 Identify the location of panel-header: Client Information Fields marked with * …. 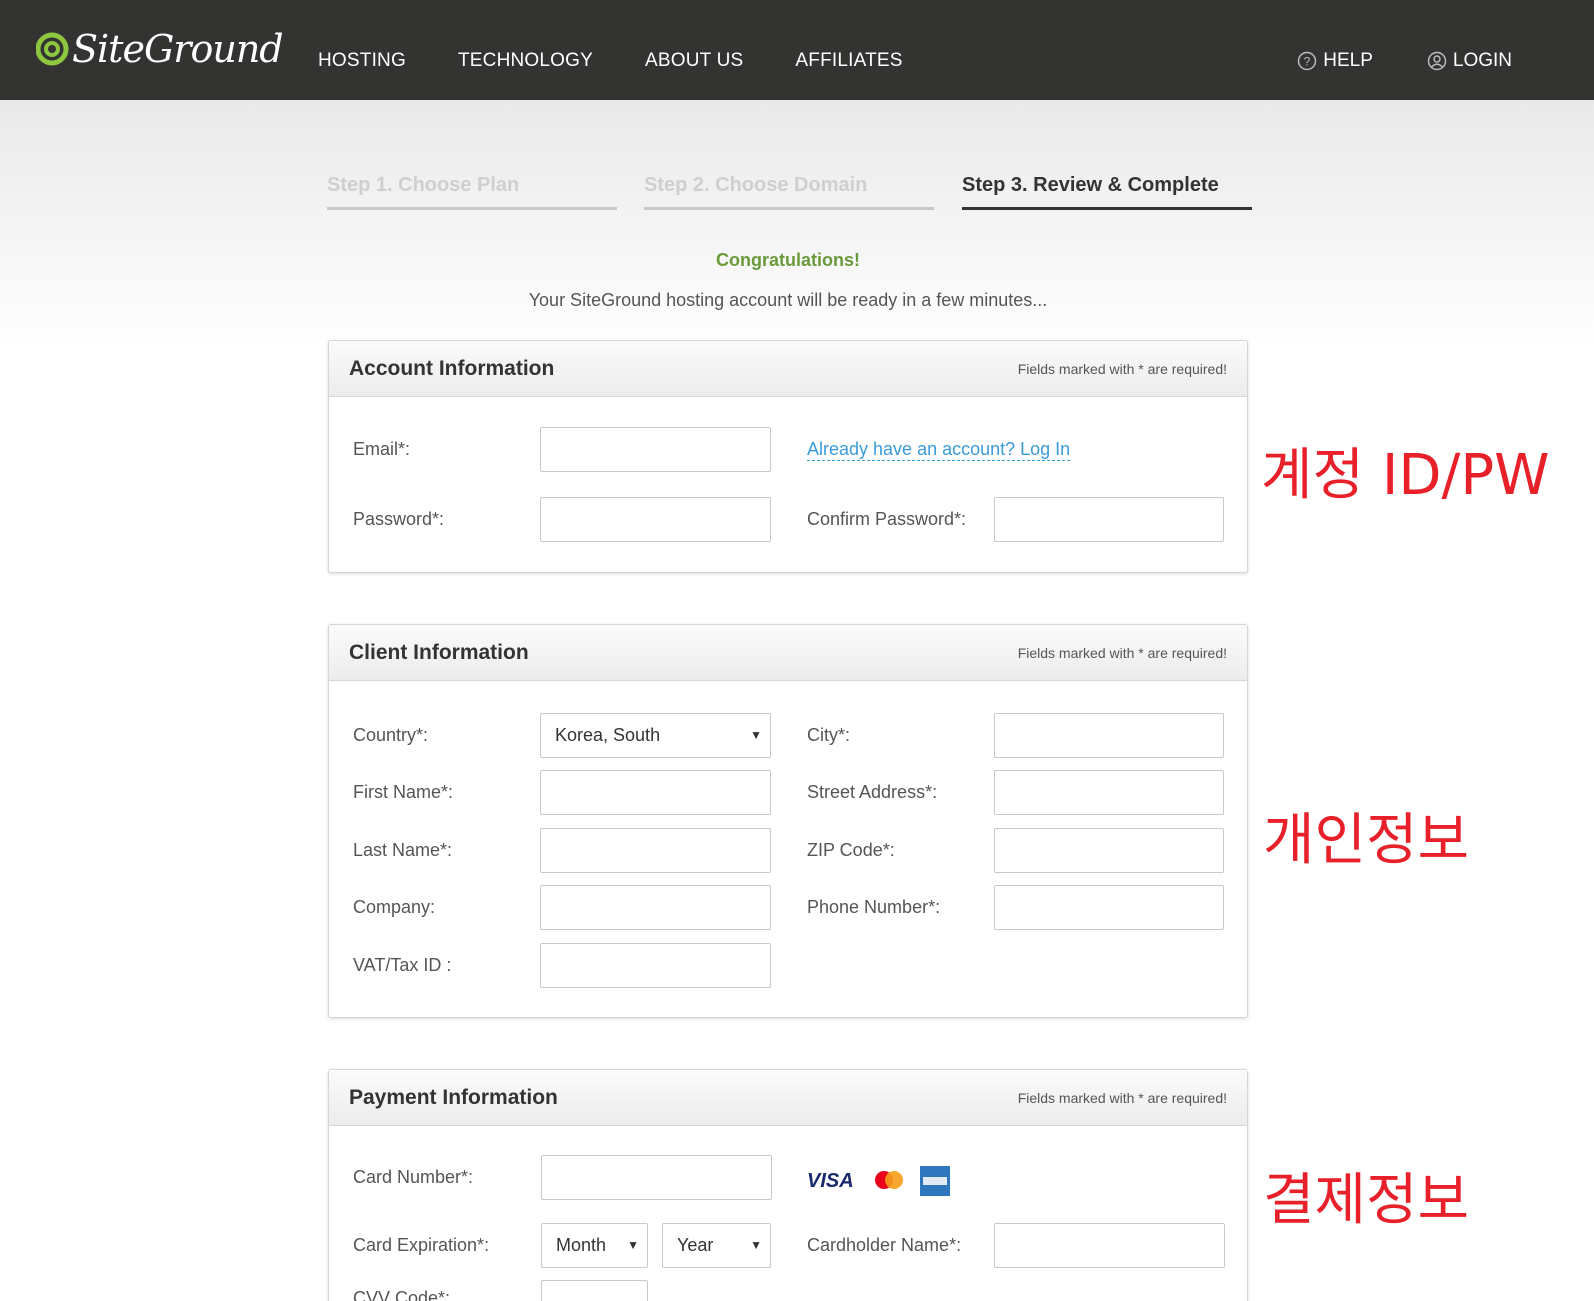
(788, 653).